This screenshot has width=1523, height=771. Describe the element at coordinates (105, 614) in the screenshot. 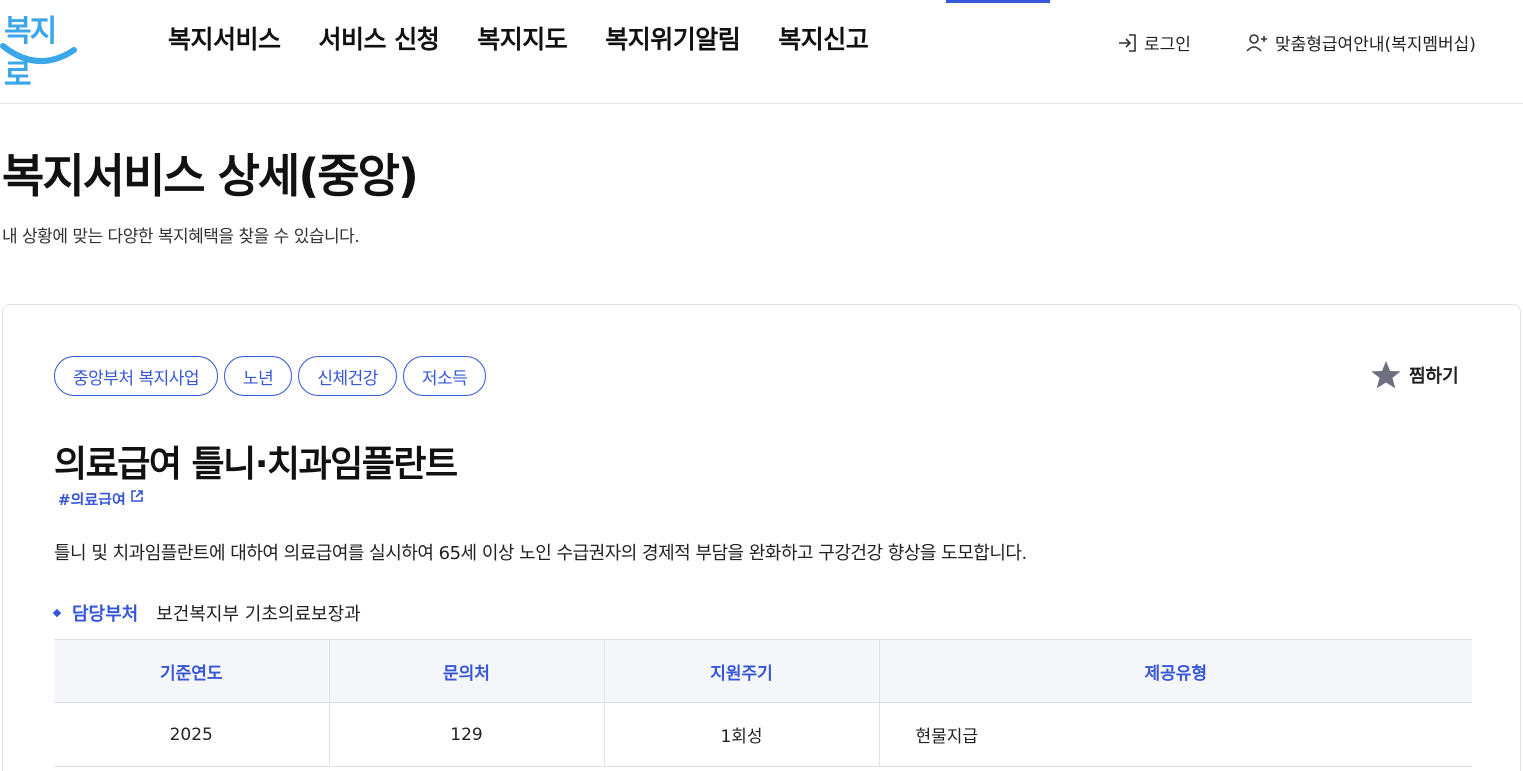

I see `department-label: 담당부처` at that location.